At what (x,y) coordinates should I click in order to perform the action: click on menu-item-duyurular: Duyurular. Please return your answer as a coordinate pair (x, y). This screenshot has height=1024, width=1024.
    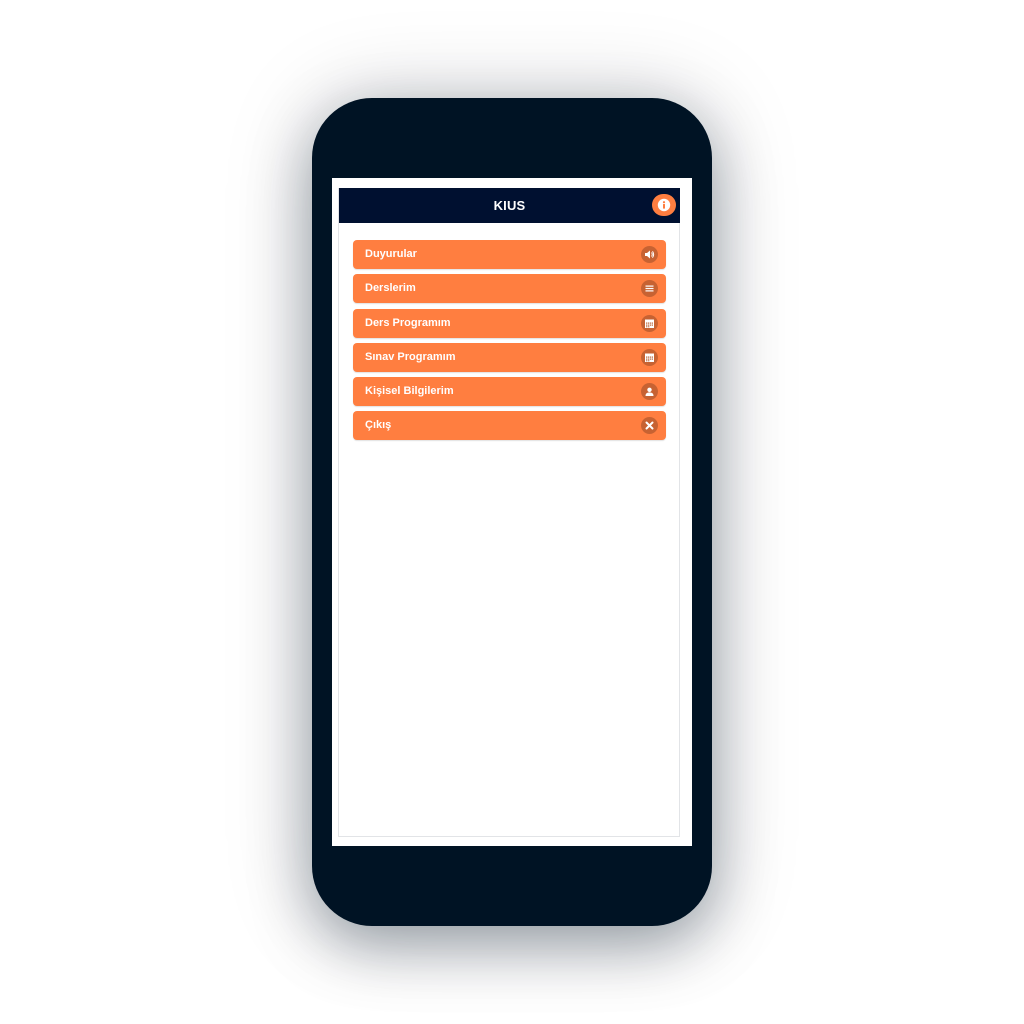
    Looking at the image, I should click on (509, 254).